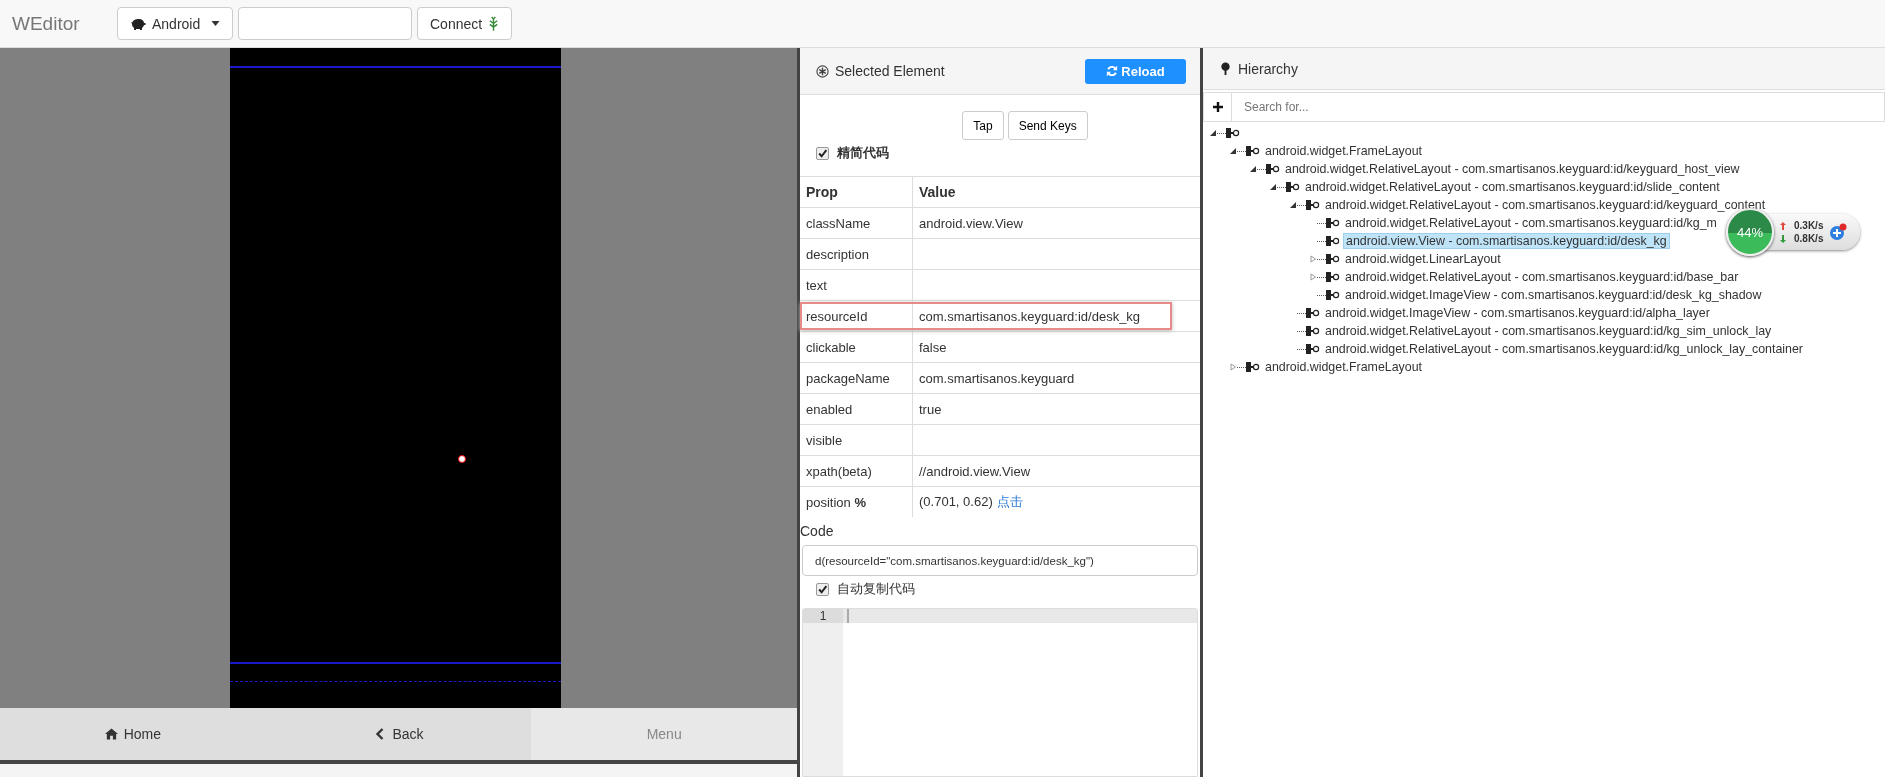  I want to click on tree-node: android.widget.RelativeLayout - com.smartisanos.keyguard:id/base_bar, so click(1542, 277).